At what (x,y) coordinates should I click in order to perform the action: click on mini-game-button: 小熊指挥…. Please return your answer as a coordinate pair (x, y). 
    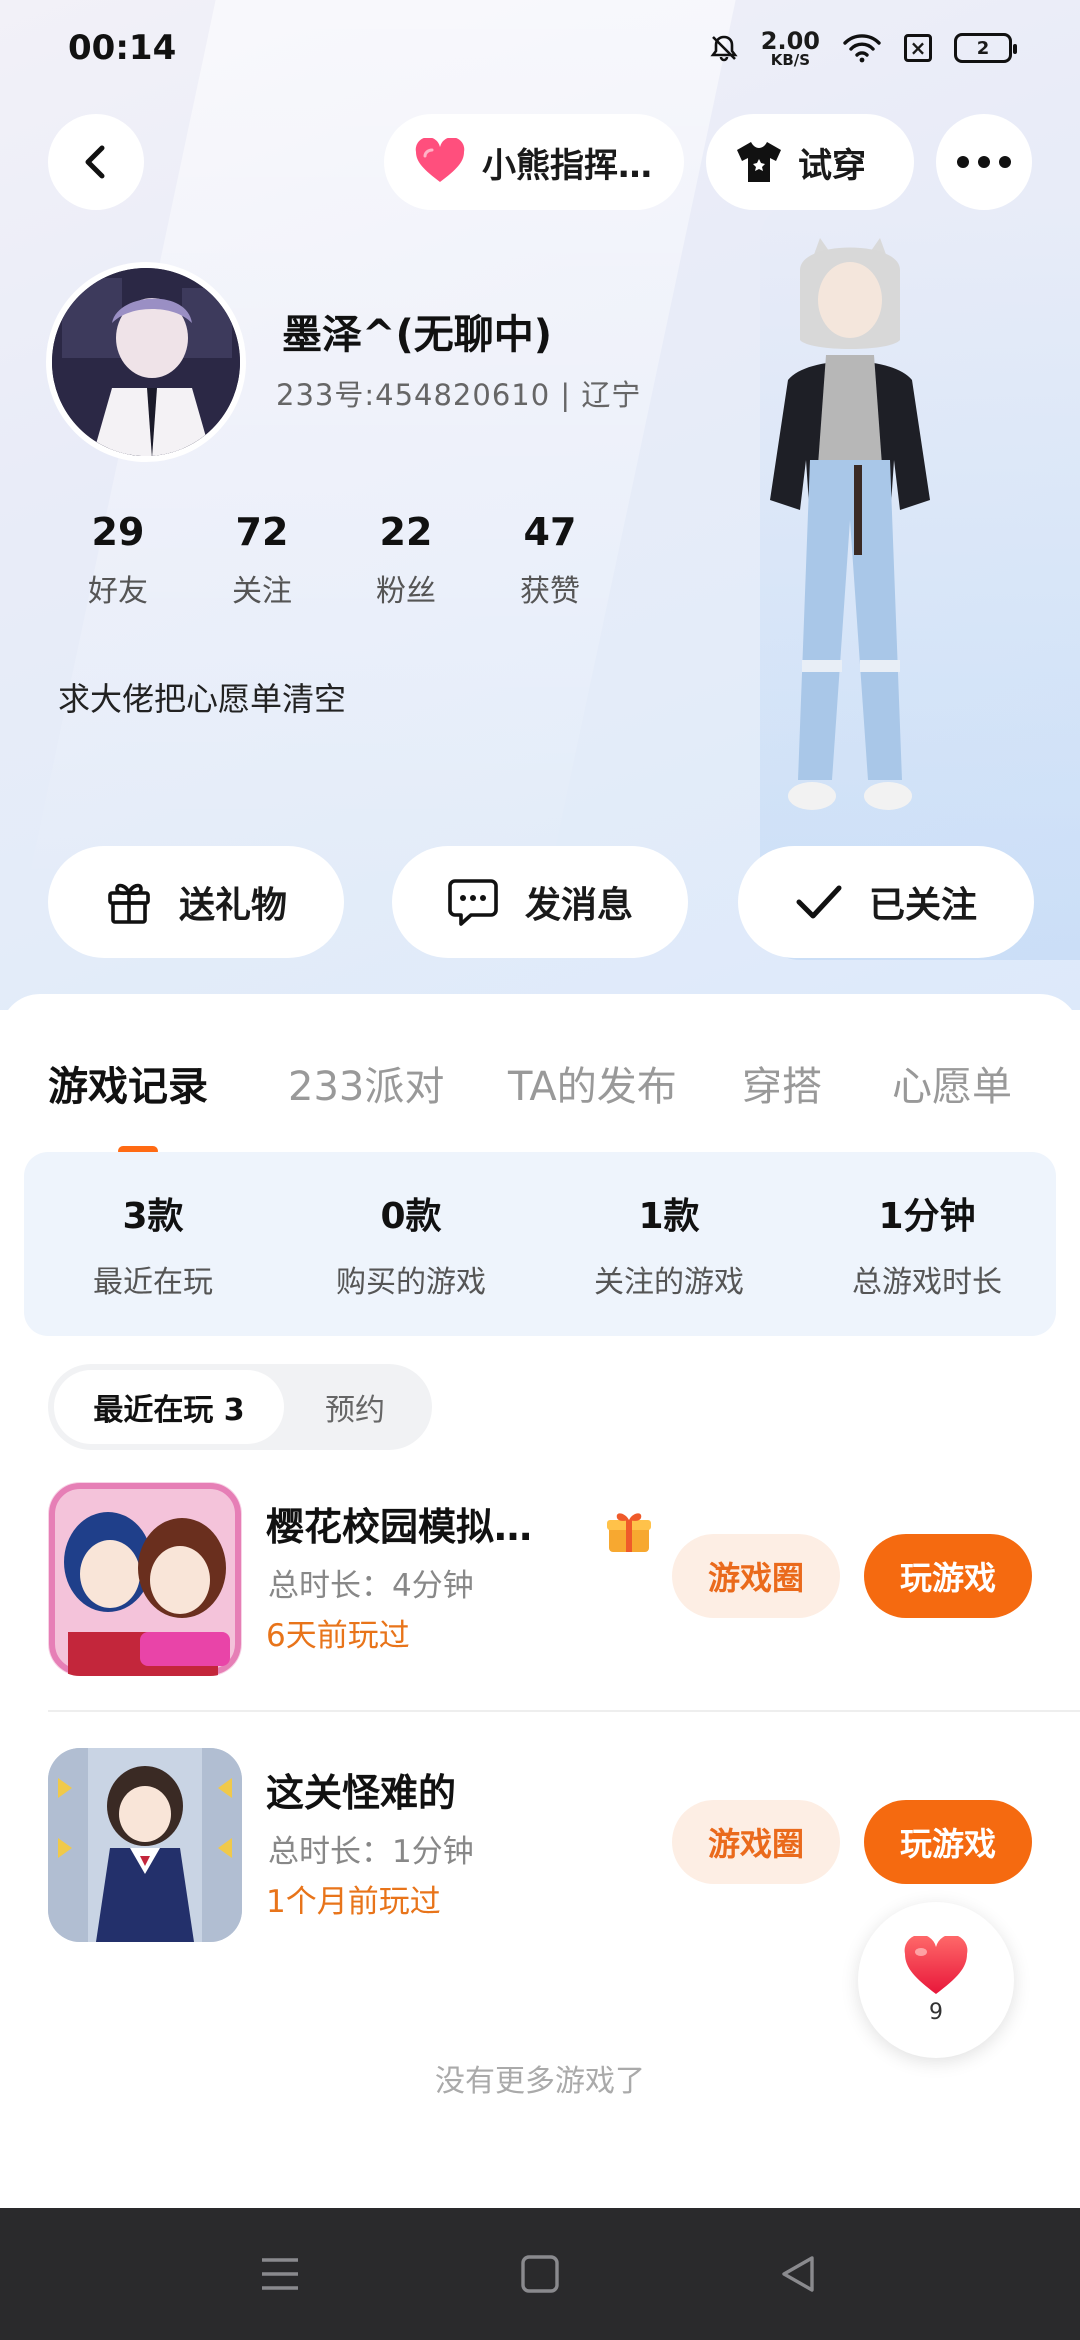
    Looking at the image, I should click on (534, 162).